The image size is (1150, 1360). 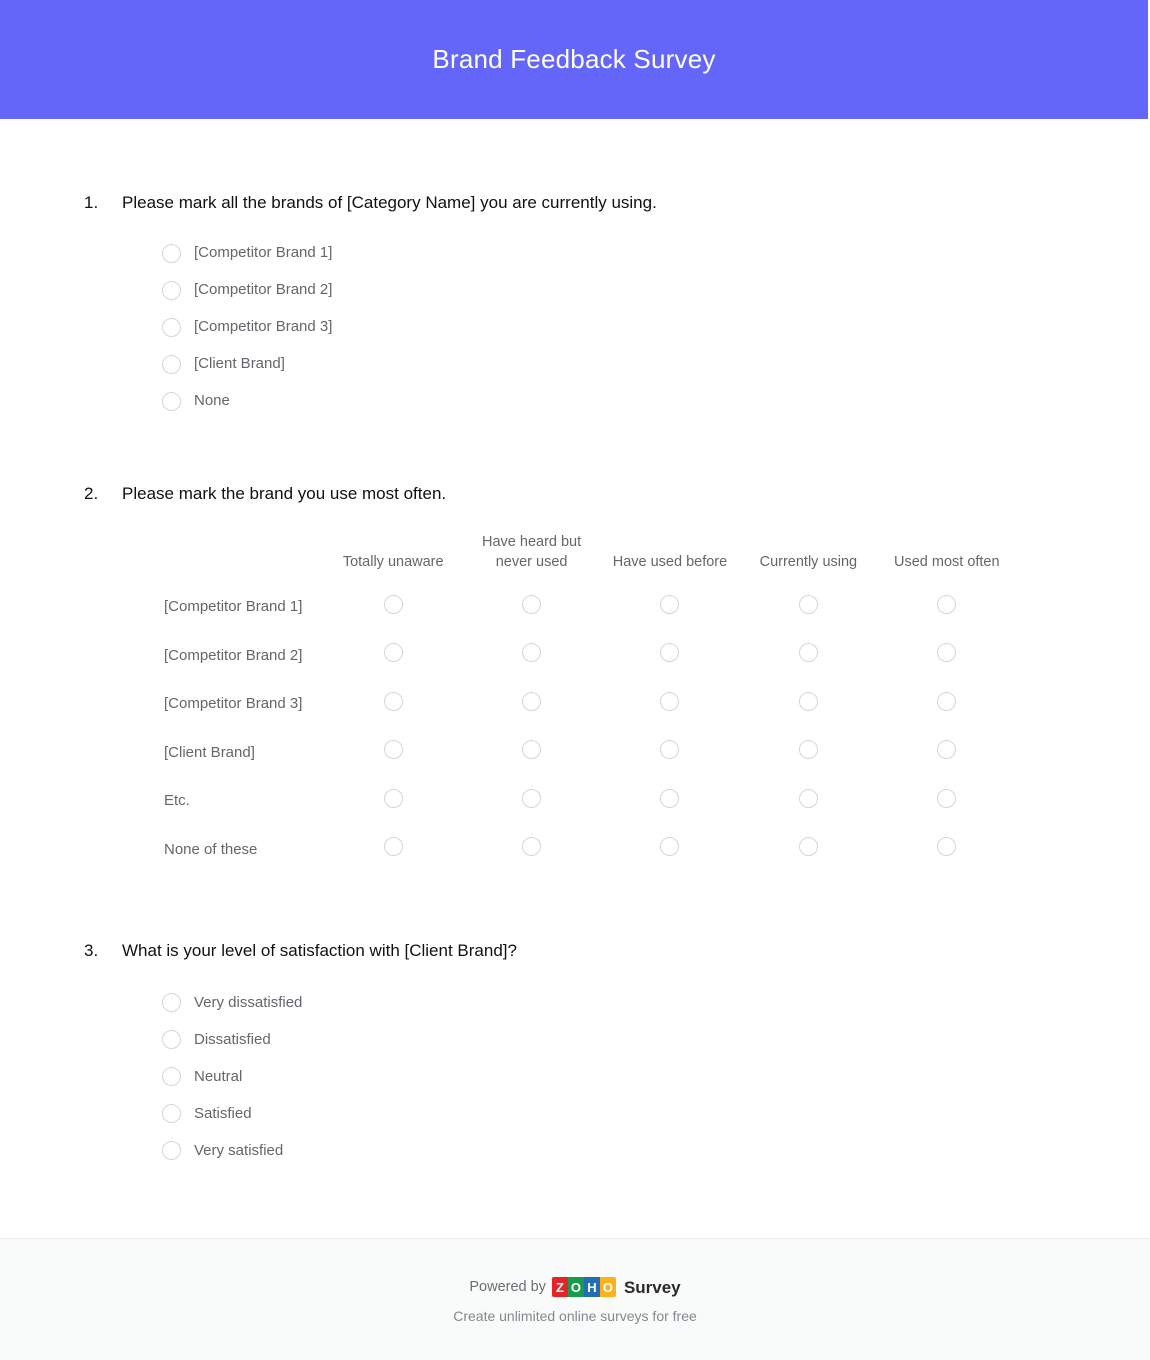 What do you see at coordinates (636, 364) in the screenshot?
I see `option-row: [Client Brand]` at bounding box center [636, 364].